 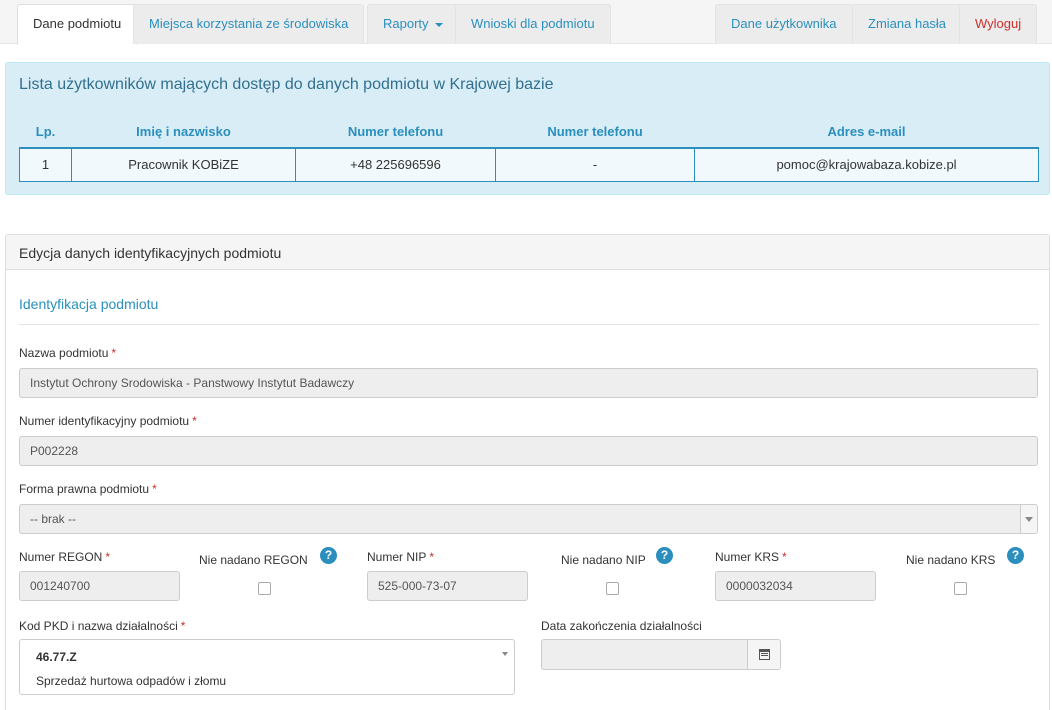 What do you see at coordinates (784, 24) in the screenshot?
I see `user-data-link: Dane użytkownika` at bounding box center [784, 24].